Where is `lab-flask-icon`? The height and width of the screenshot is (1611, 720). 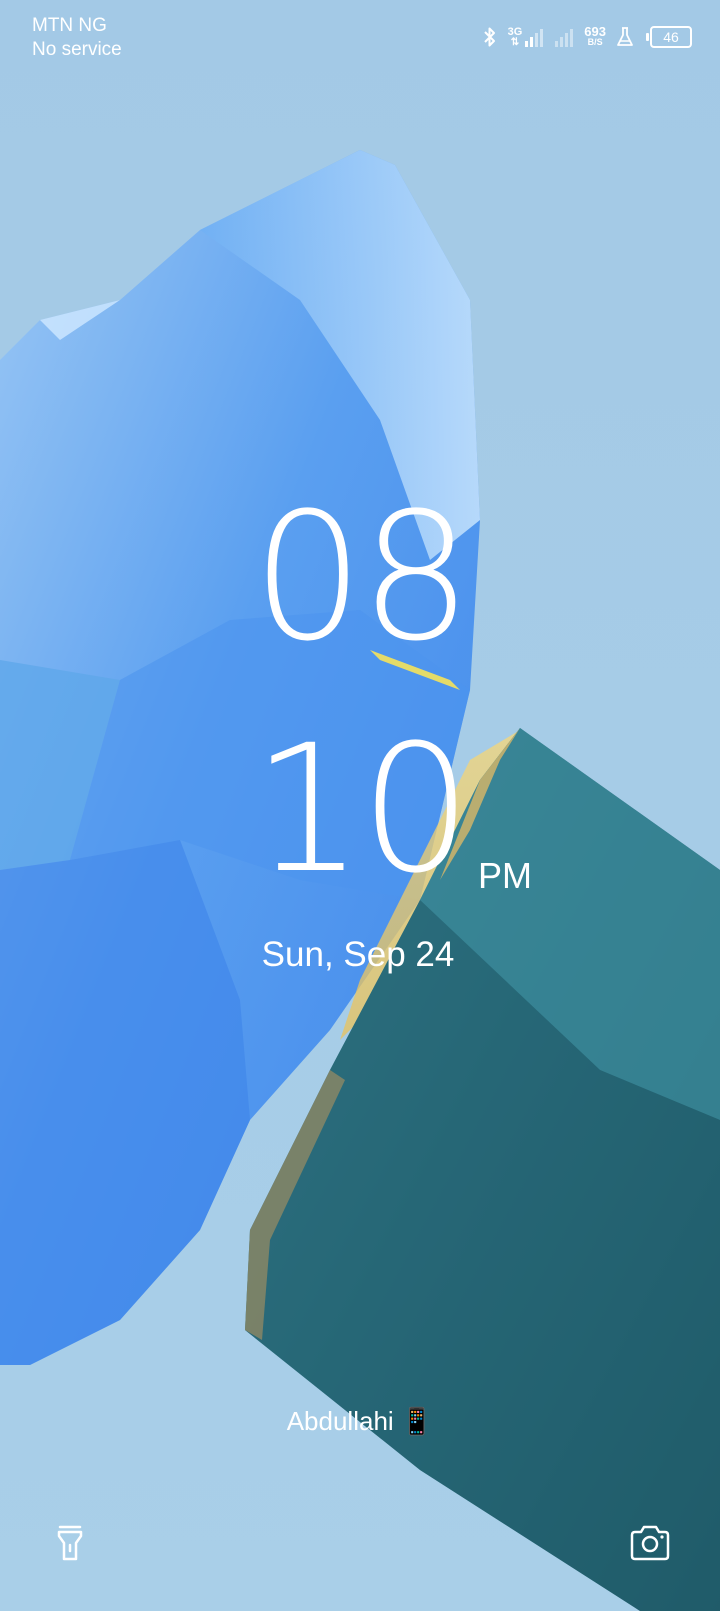
lab-flask-icon is located at coordinates (625, 36).